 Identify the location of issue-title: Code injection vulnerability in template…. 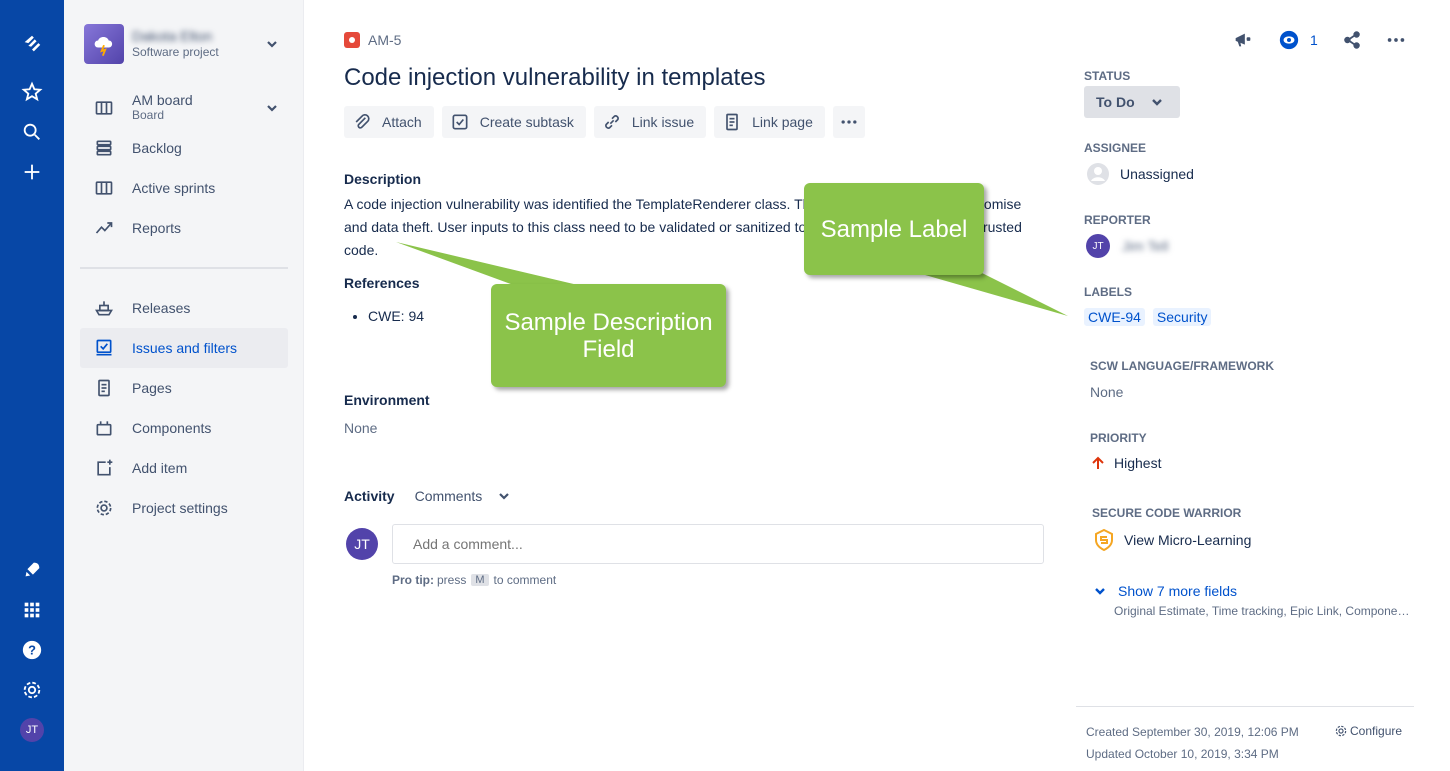
(555, 78).